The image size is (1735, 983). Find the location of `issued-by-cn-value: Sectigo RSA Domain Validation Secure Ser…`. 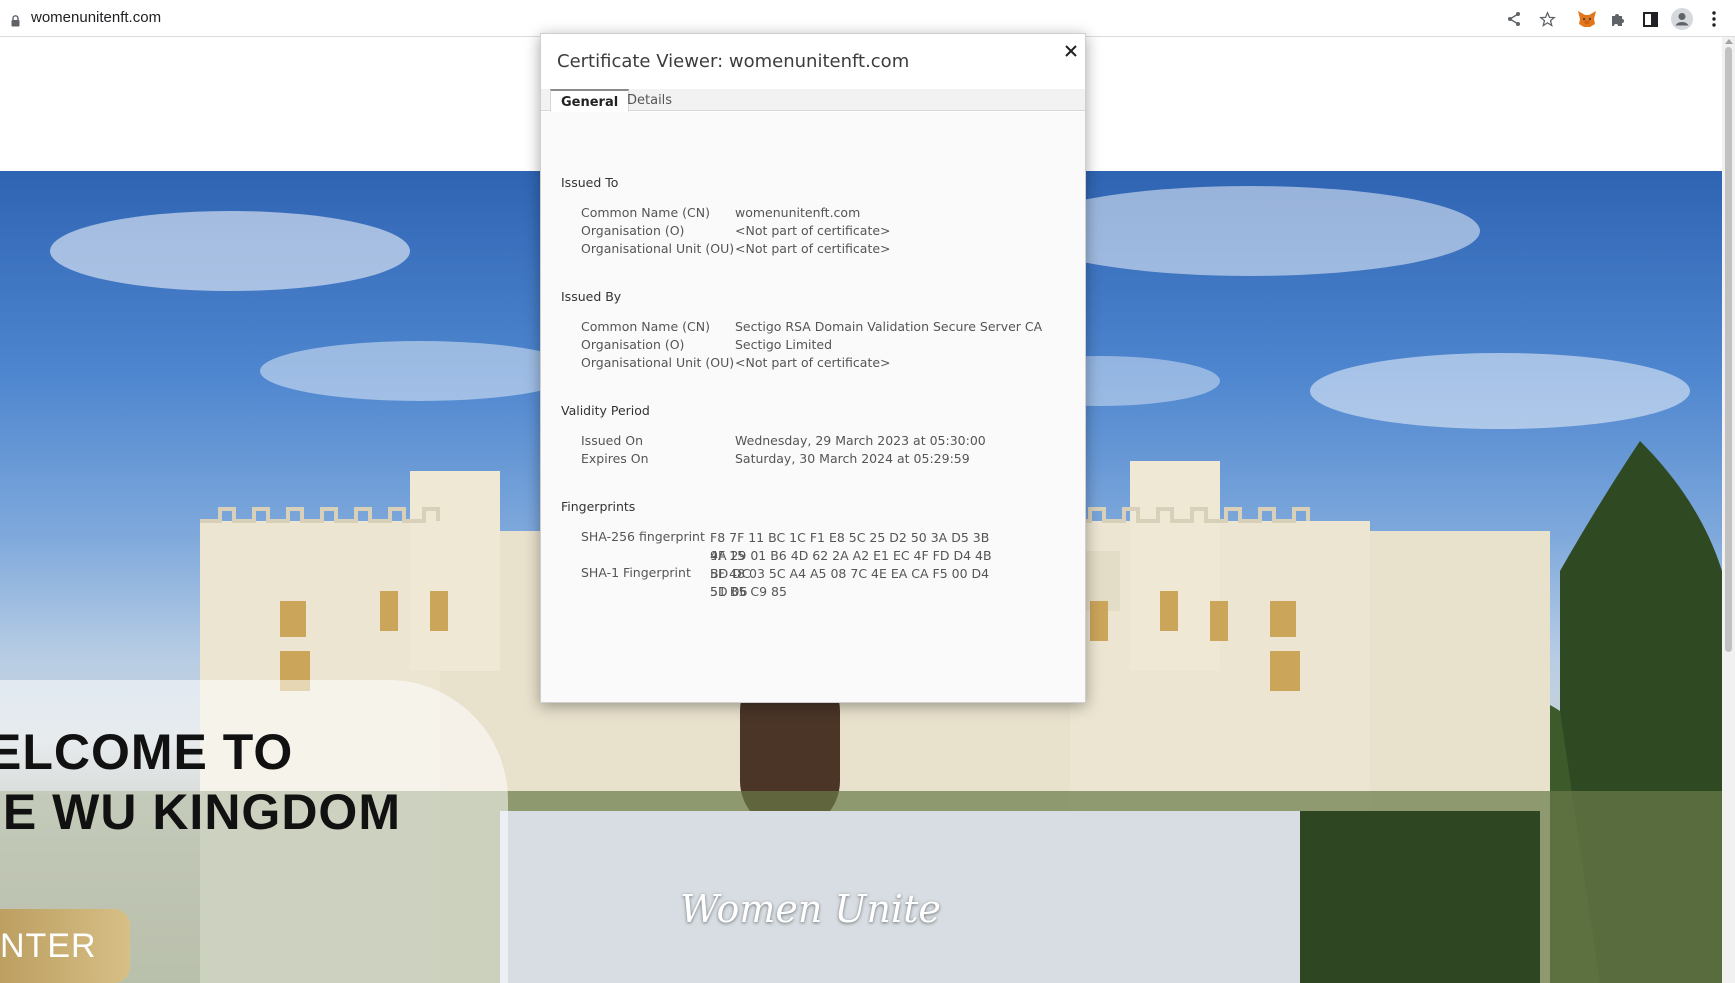

issued-by-cn-value: Sectigo RSA Domain Validation Secure Ser… is located at coordinates (889, 326).